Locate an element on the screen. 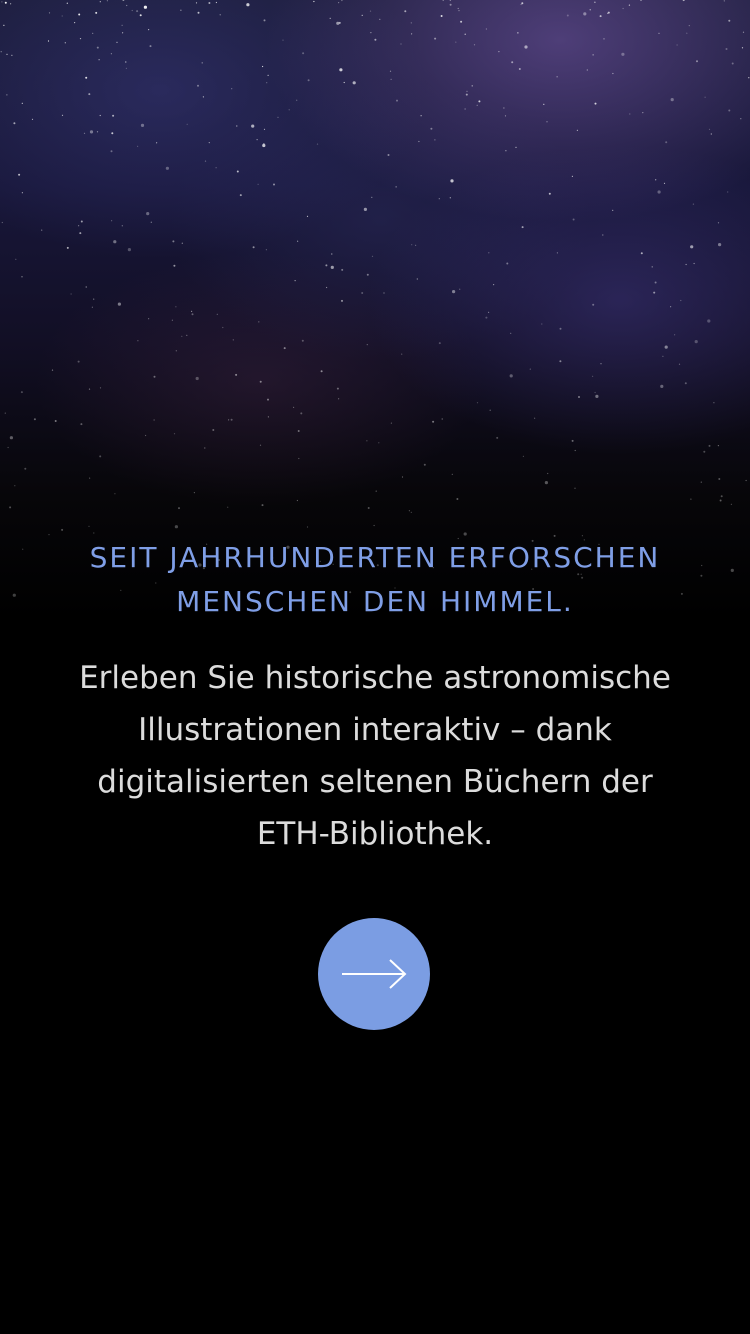  next-button is located at coordinates (374, 974).